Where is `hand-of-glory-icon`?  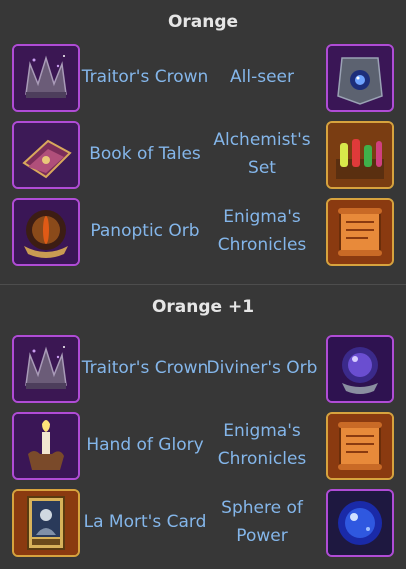
hand-of-glory-icon is located at coordinates (46, 446).